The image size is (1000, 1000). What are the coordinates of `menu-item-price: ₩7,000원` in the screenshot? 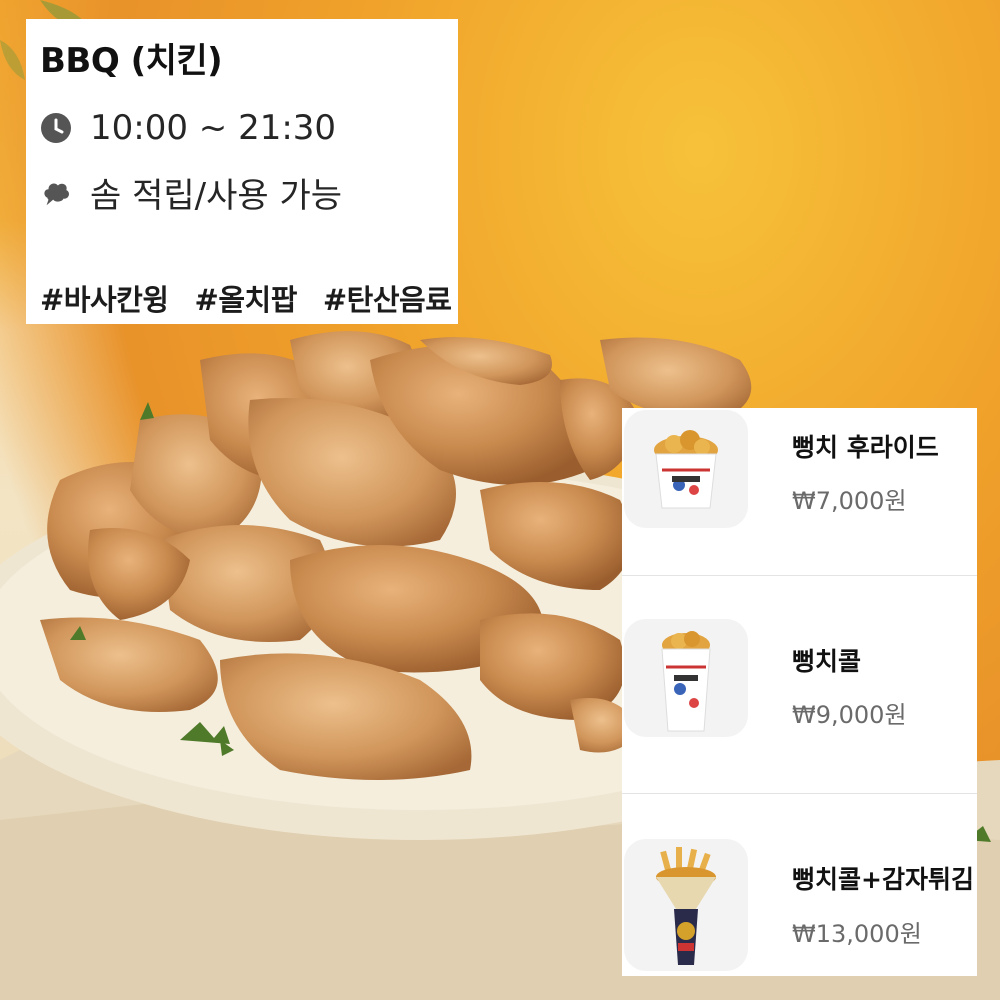 It's located at (849, 501).